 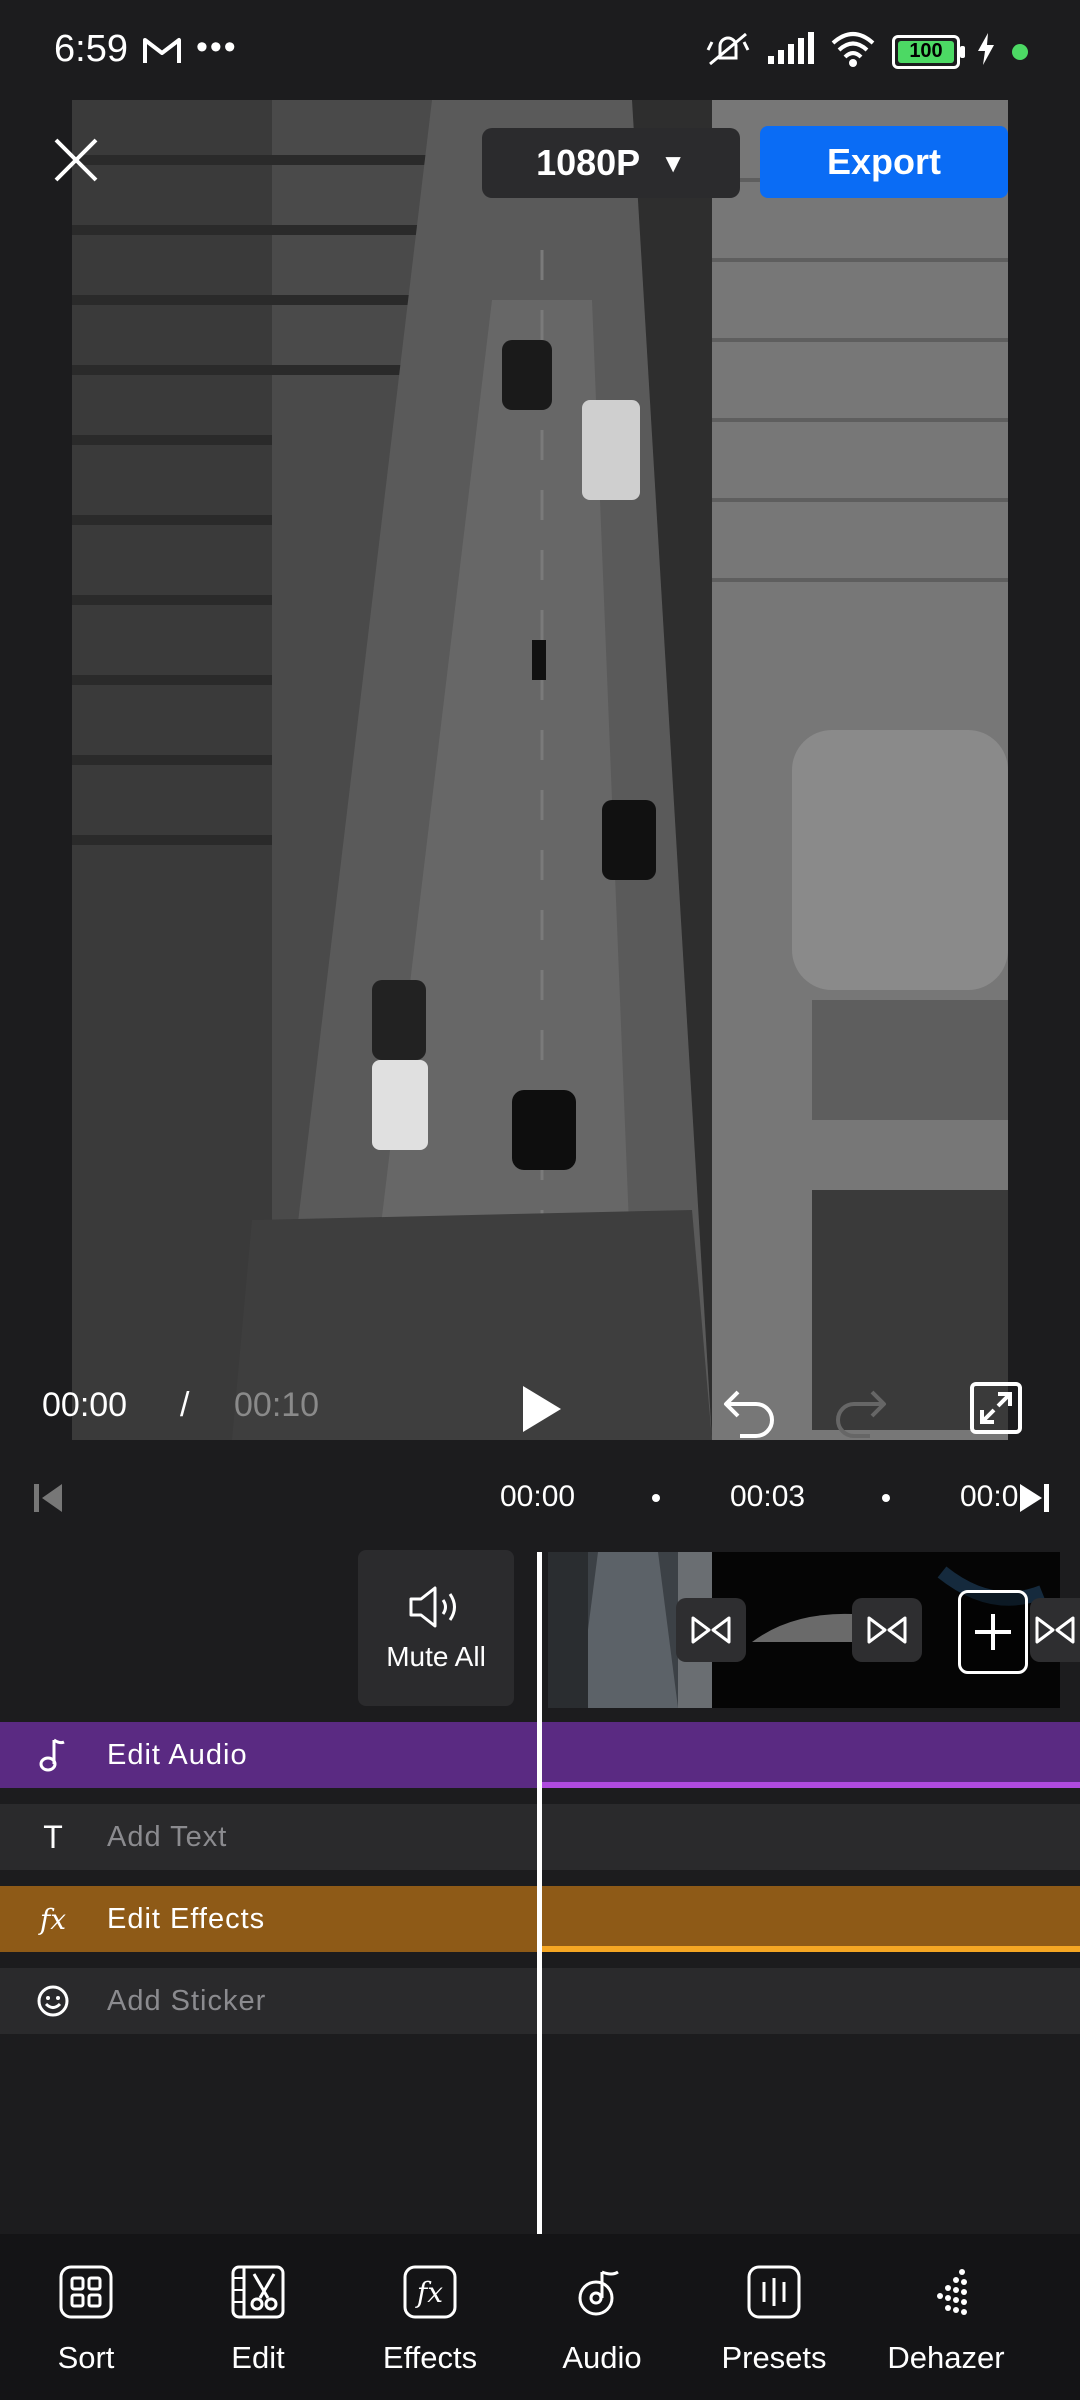 I want to click on mute-all-label: Mute All, so click(x=436, y=1656).